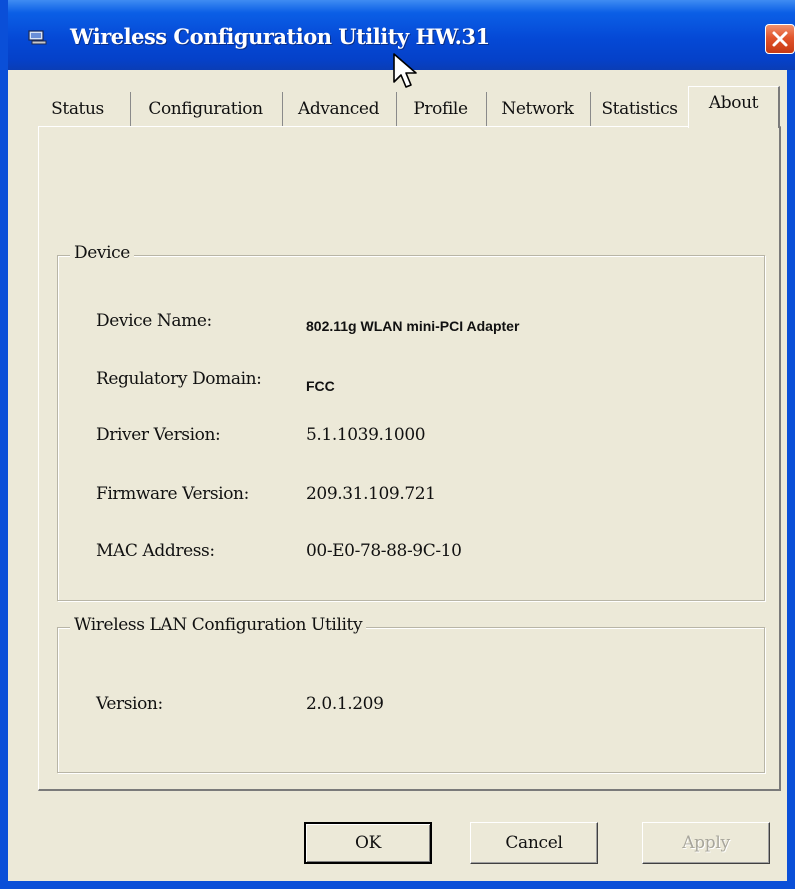  What do you see at coordinates (413, 326) in the screenshot?
I see `device-name-value: 802.11g WLAN mini-PCI Adapter` at bounding box center [413, 326].